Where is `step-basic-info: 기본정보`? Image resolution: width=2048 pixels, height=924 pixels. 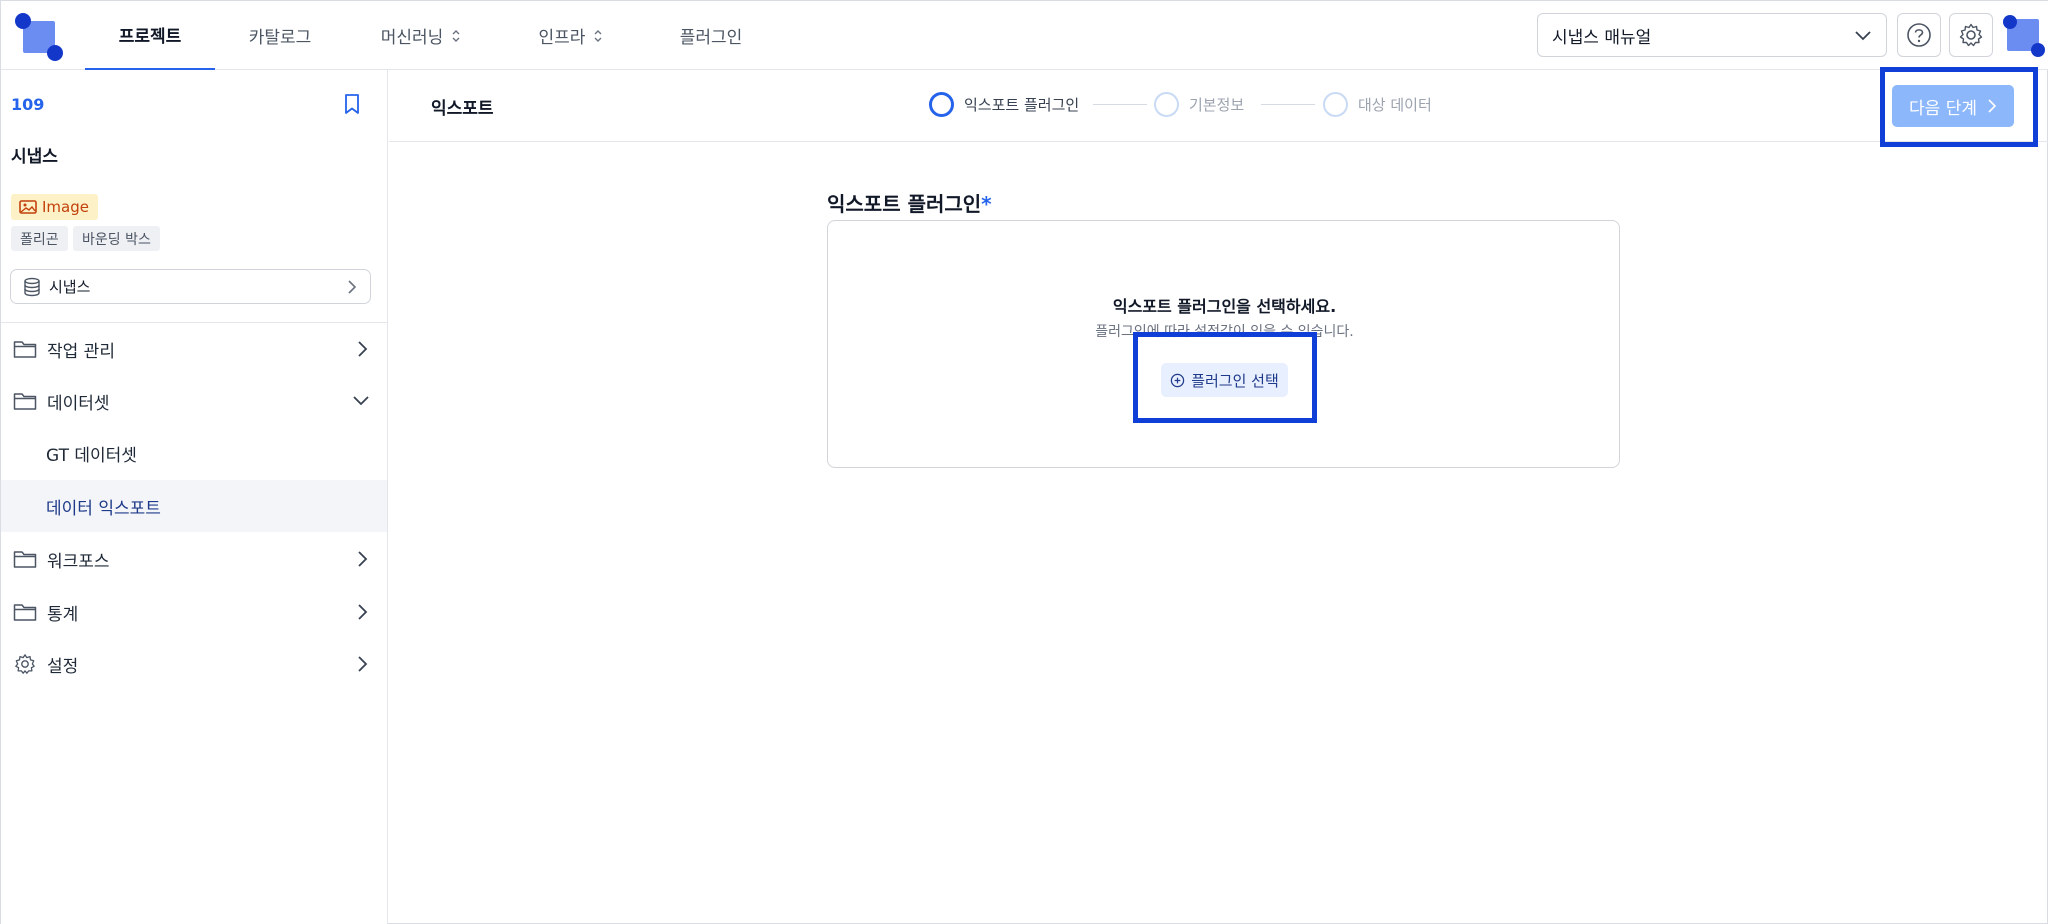 step-basic-info: 기본정보 is located at coordinates (1199, 104).